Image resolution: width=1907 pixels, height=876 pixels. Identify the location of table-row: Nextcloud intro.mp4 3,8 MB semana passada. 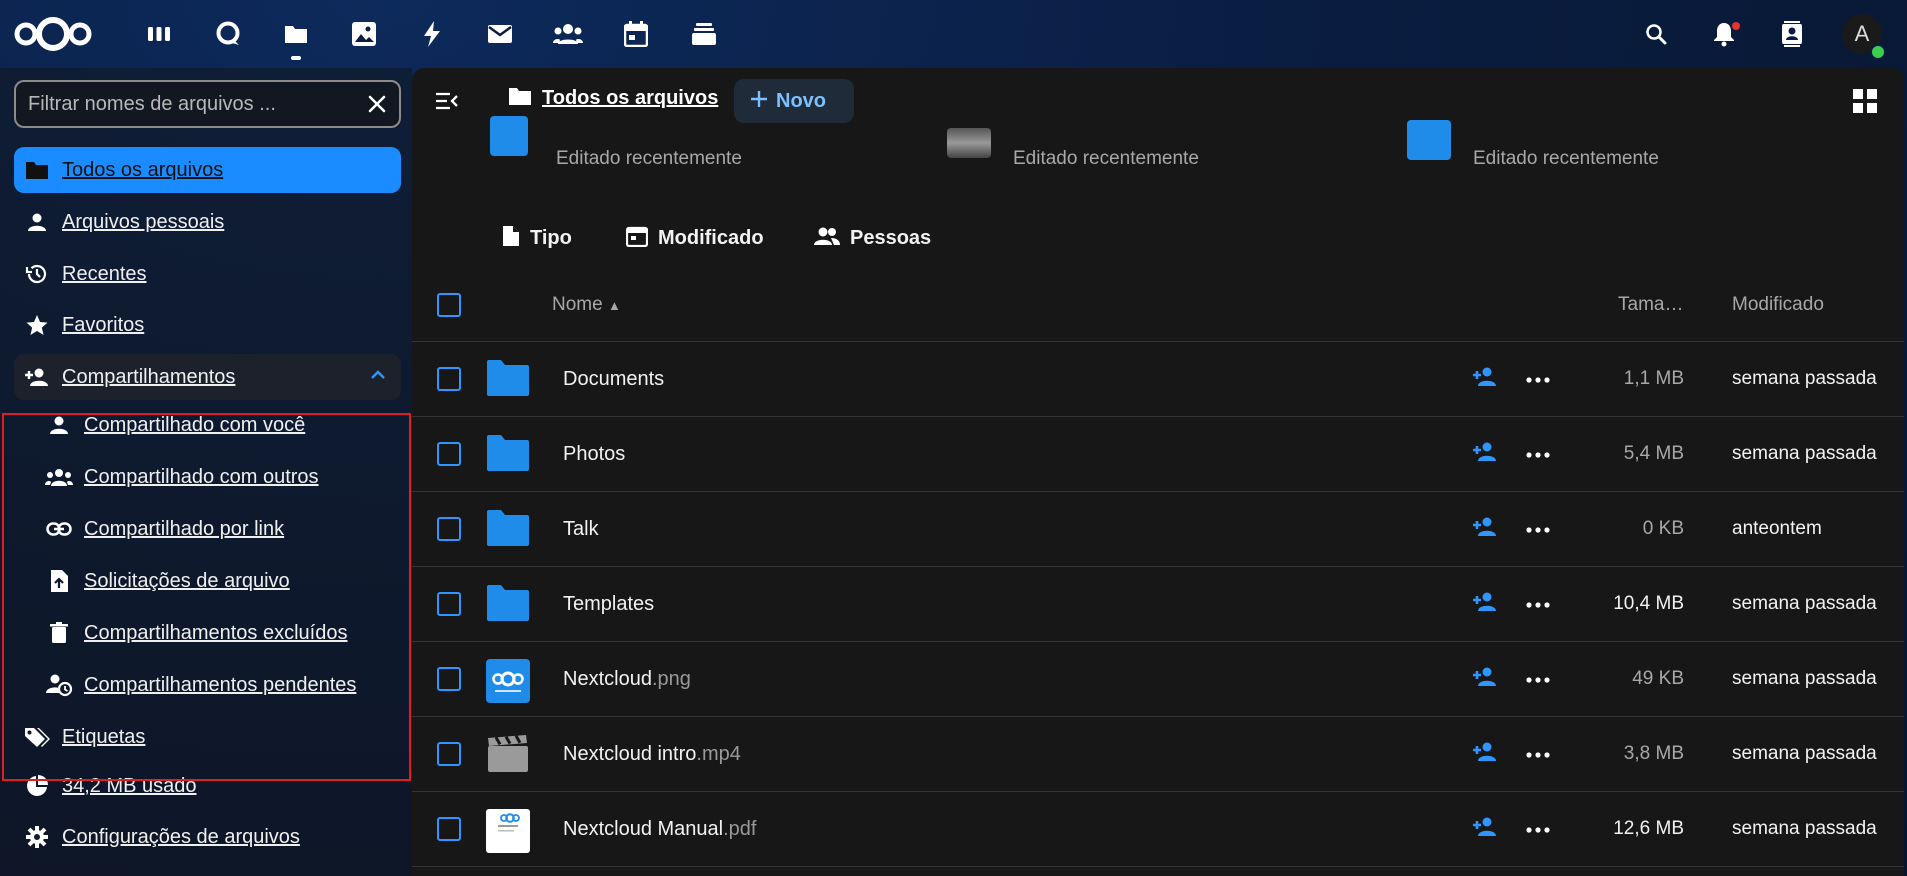
(1158, 754).